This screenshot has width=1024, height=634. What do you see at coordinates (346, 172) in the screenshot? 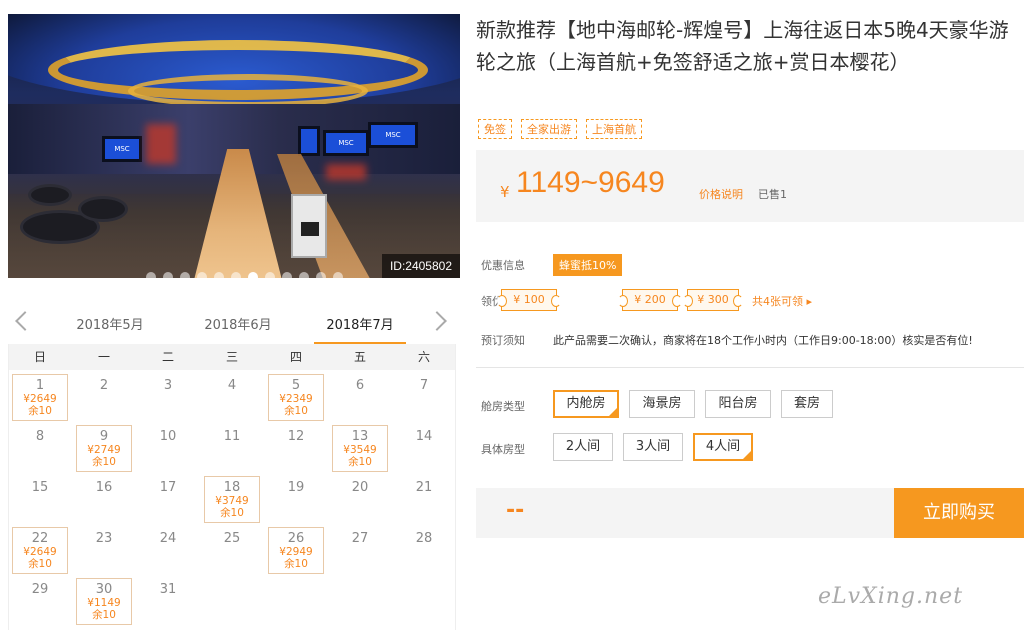
I see `photo-red-light` at bounding box center [346, 172].